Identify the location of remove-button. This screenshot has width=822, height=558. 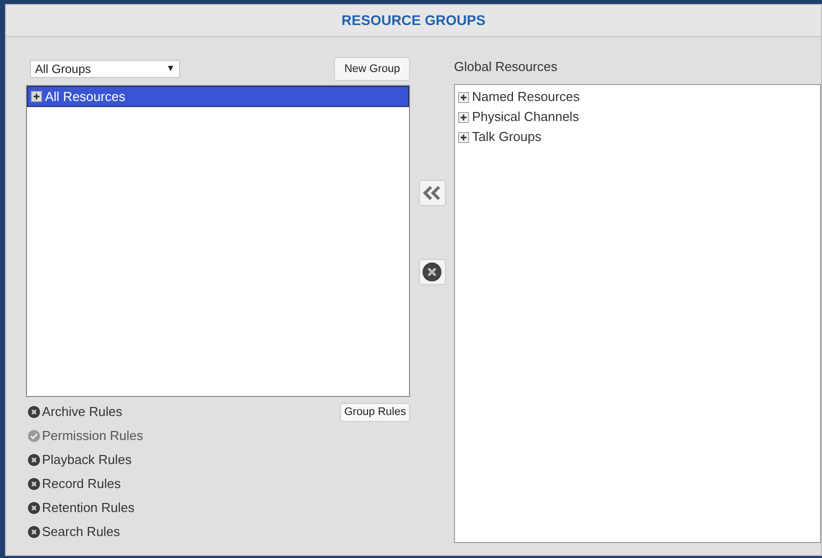
(432, 272).